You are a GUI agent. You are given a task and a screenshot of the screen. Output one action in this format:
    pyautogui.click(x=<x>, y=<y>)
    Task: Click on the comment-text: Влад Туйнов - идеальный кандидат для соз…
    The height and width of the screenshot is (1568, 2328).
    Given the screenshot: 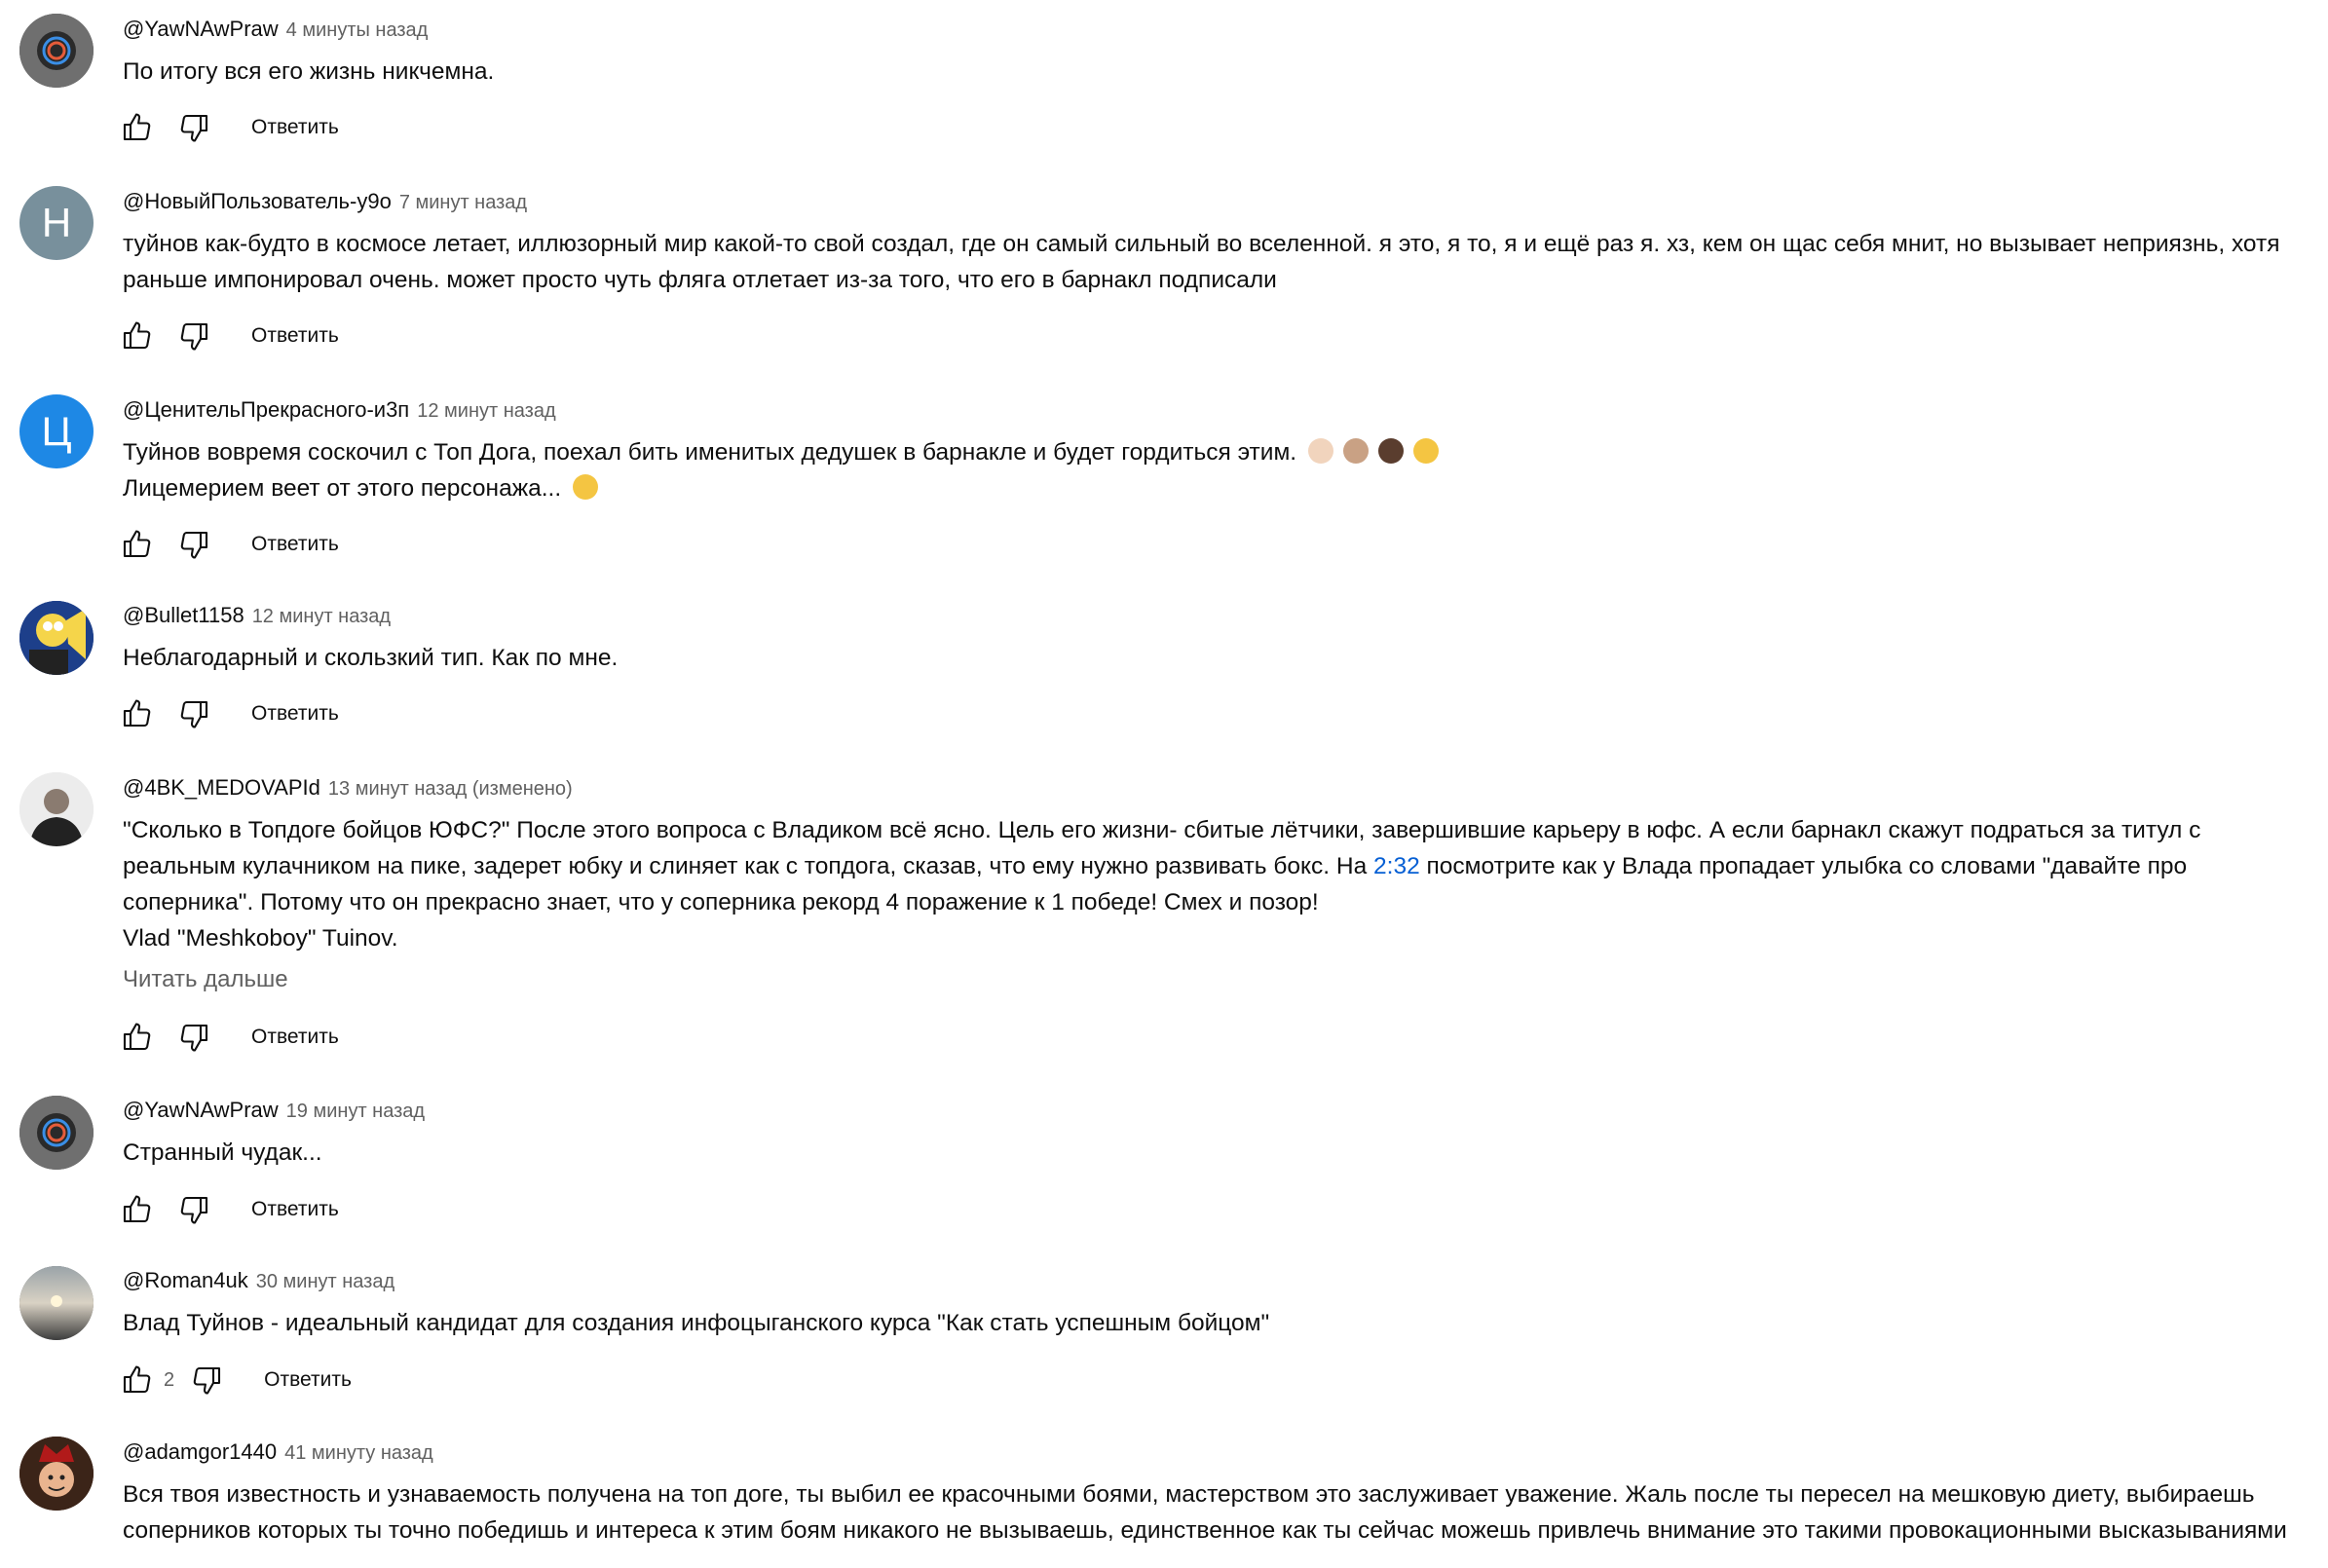 What is the action you would take?
    pyautogui.click(x=696, y=1323)
    